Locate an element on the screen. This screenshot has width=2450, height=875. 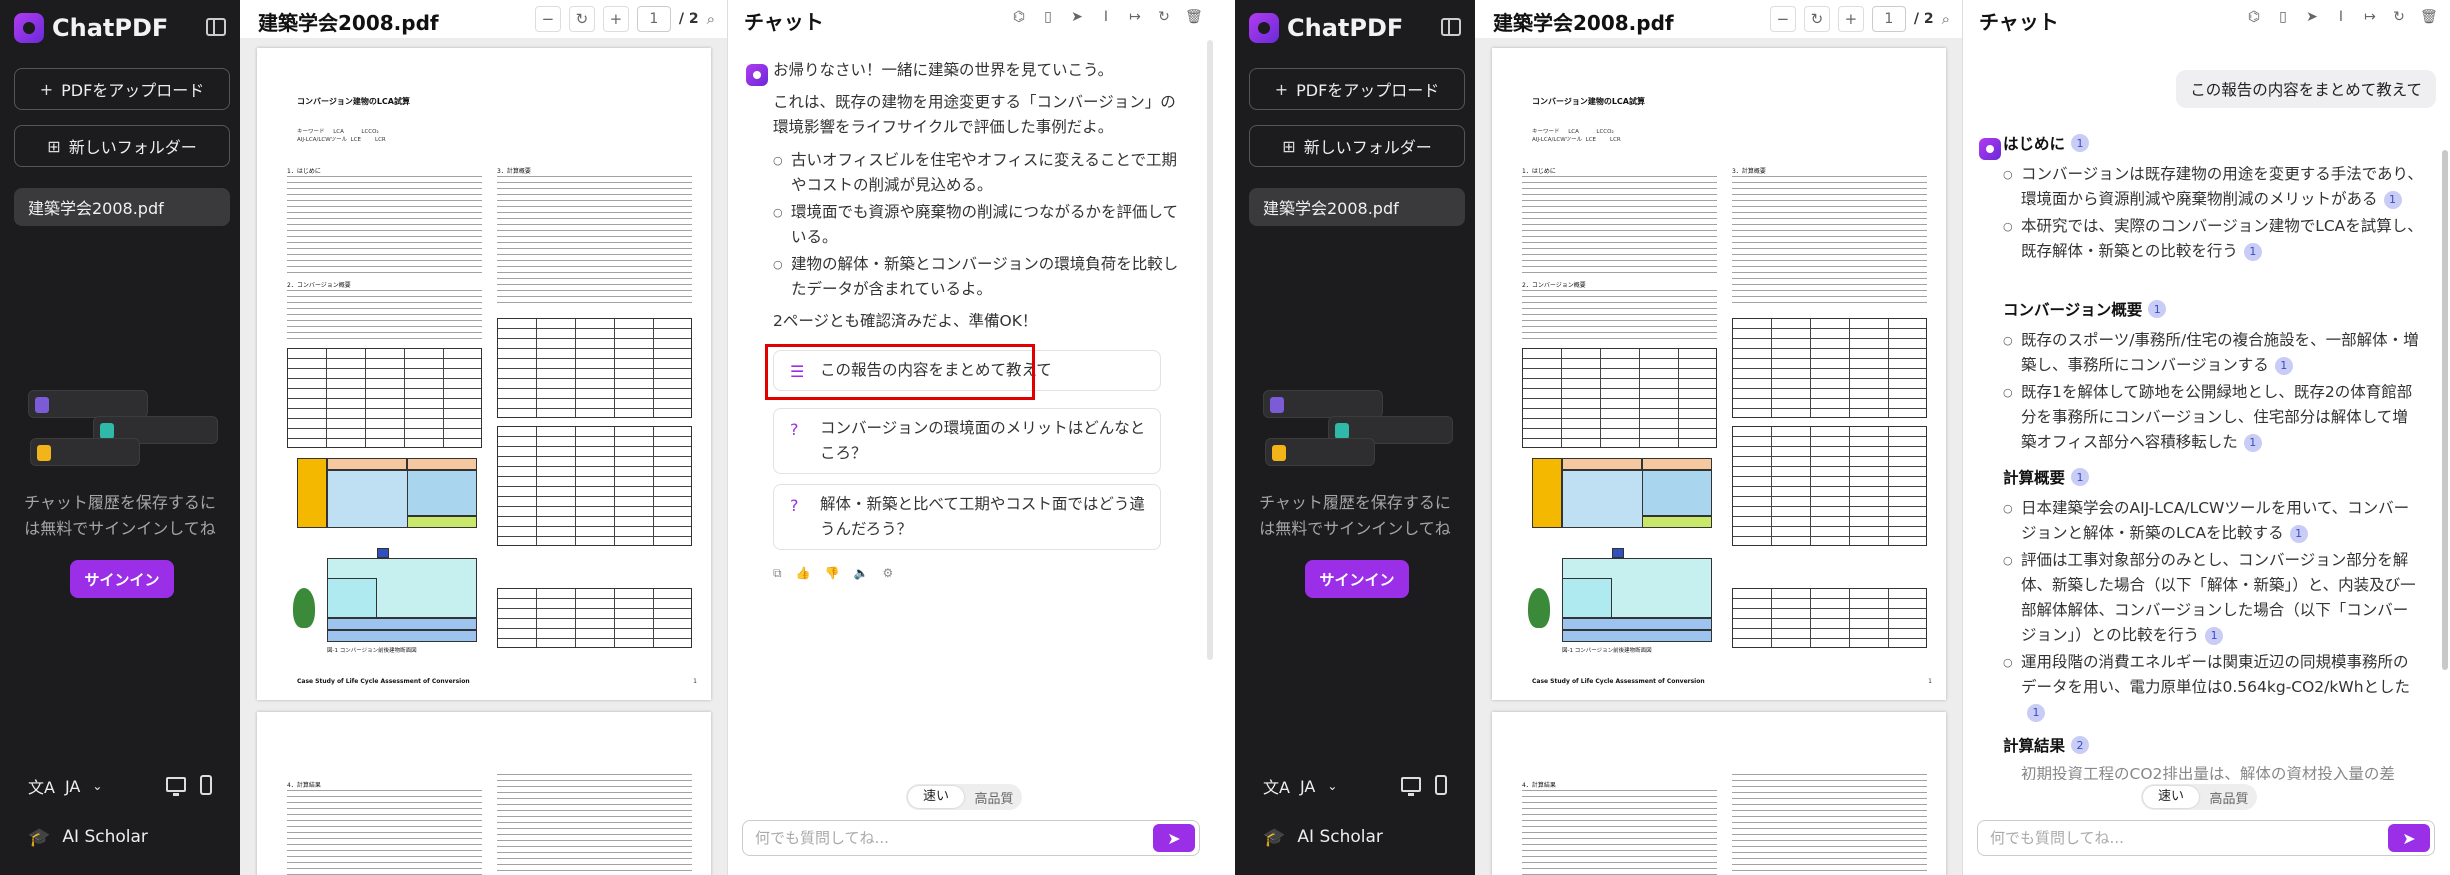
answer-heading: コンバージョン概要 1 is located at coordinates (2085, 309).